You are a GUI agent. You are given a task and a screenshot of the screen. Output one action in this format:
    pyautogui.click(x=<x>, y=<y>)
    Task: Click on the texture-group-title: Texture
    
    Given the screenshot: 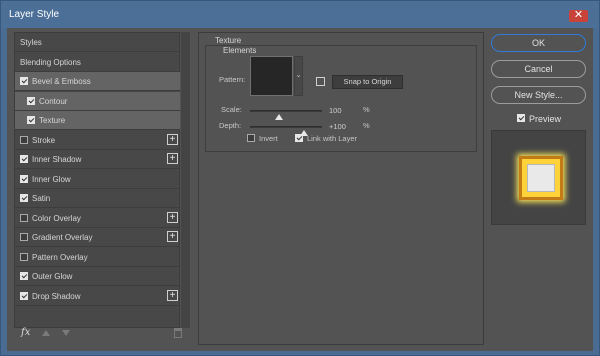 What is the action you would take?
    pyautogui.click(x=228, y=40)
    